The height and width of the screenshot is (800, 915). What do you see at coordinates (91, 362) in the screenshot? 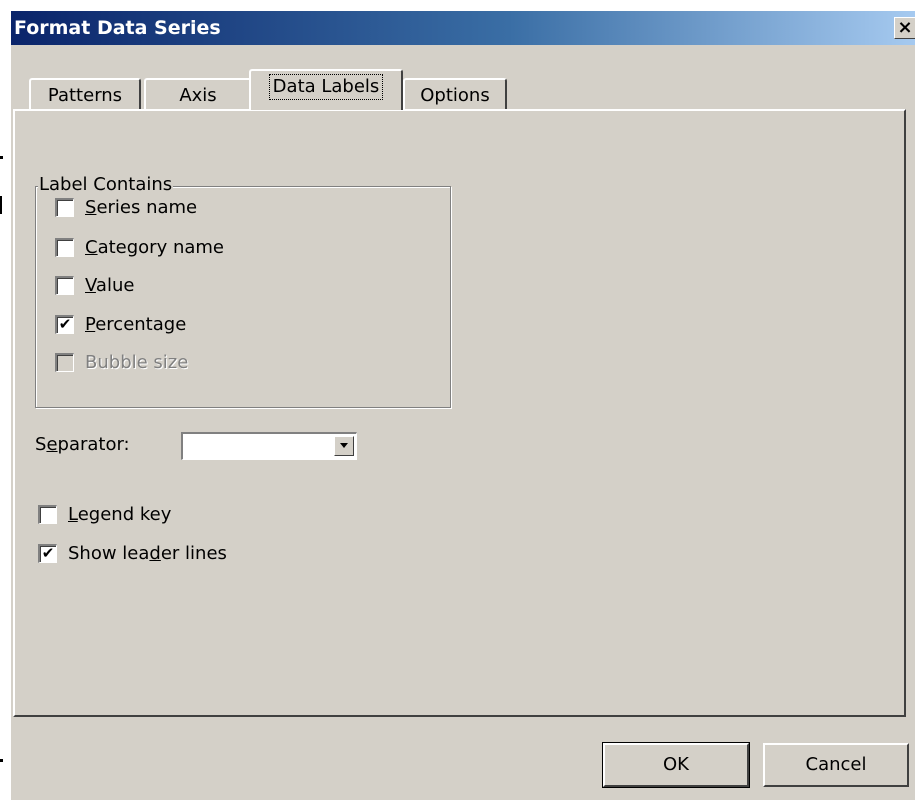
I see `mnemonic: B` at bounding box center [91, 362].